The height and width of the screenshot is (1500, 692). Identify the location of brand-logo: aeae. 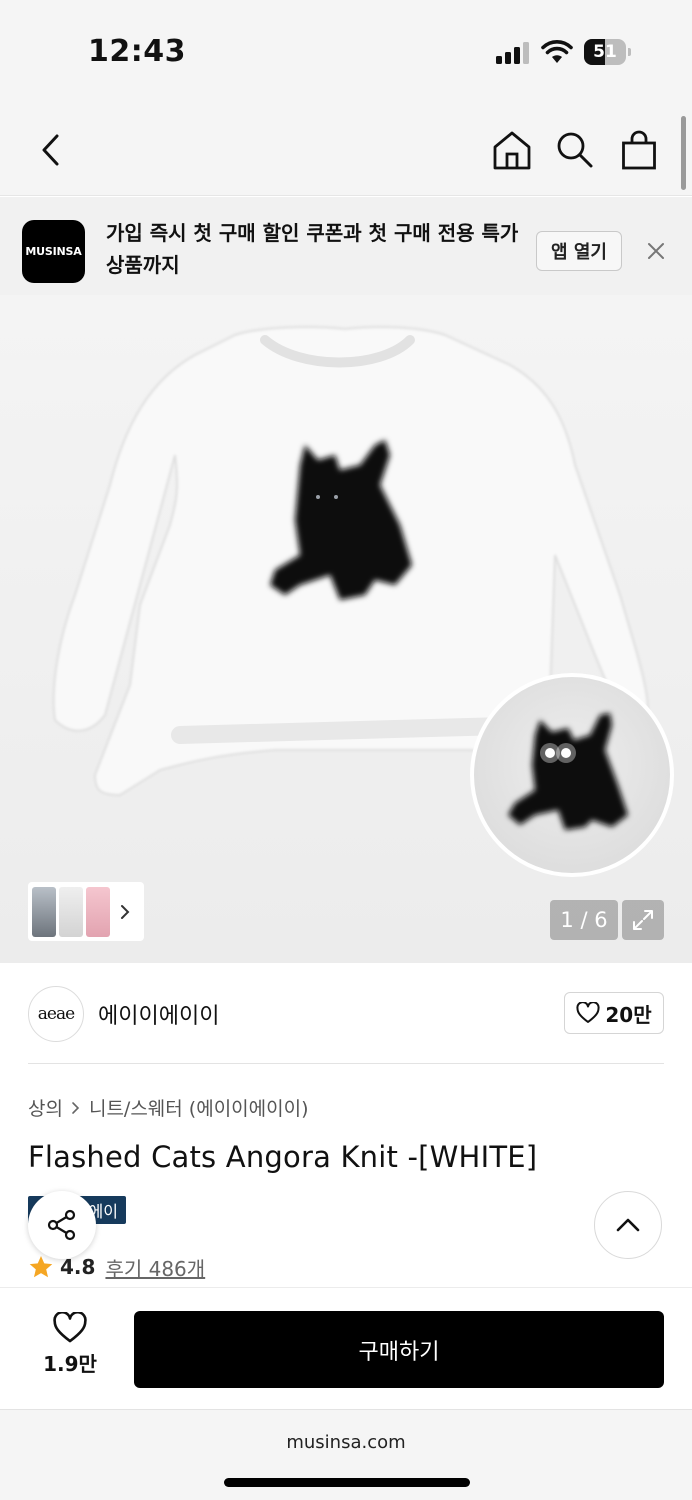
(56, 1014).